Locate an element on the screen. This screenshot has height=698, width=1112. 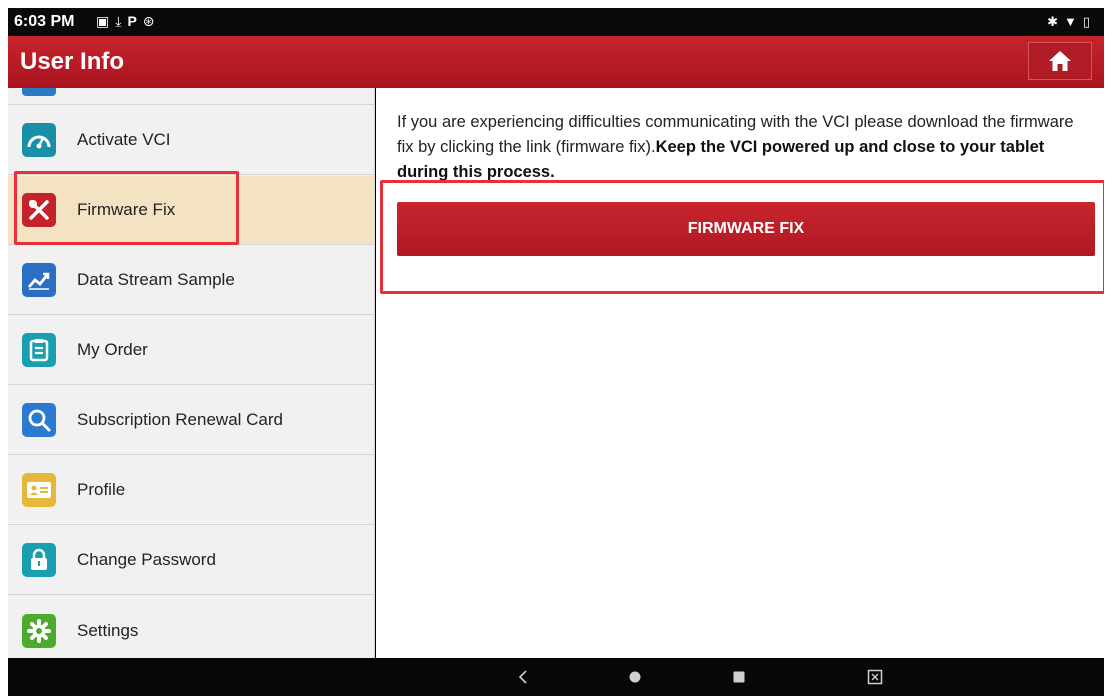
highlight-box-button is located at coordinates (742, 237).